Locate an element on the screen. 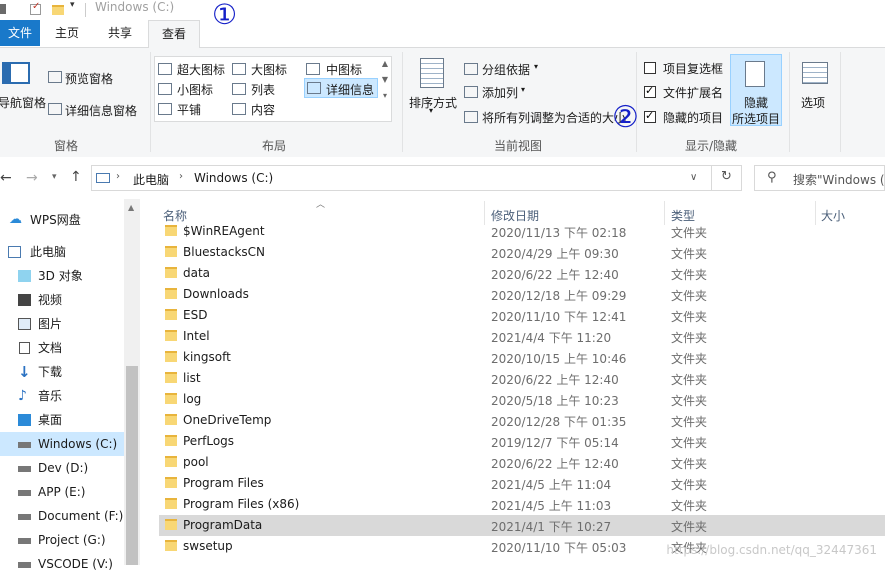 Image resolution: width=885 pixels, height=576 pixels. nav-item-downloads: ↓ 下载 is located at coordinates (62, 372).